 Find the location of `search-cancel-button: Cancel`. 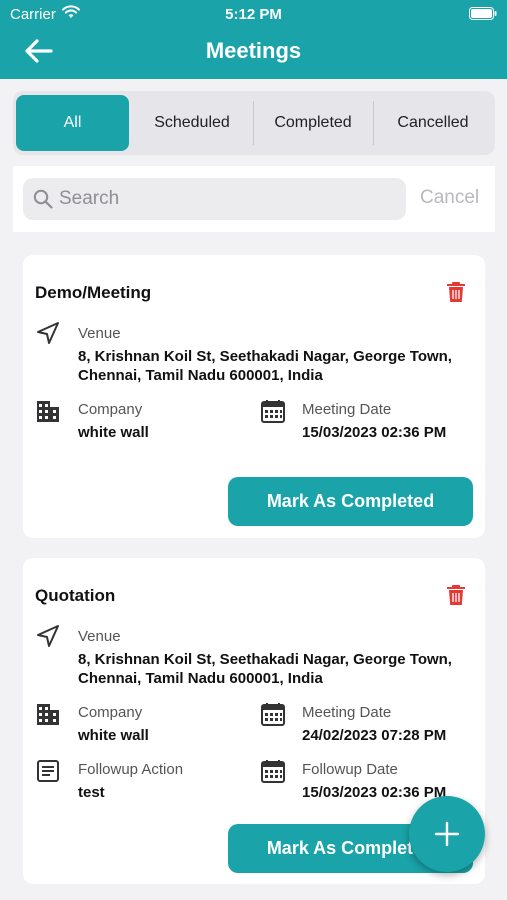

search-cancel-button: Cancel is located at coordinates (449, 198).